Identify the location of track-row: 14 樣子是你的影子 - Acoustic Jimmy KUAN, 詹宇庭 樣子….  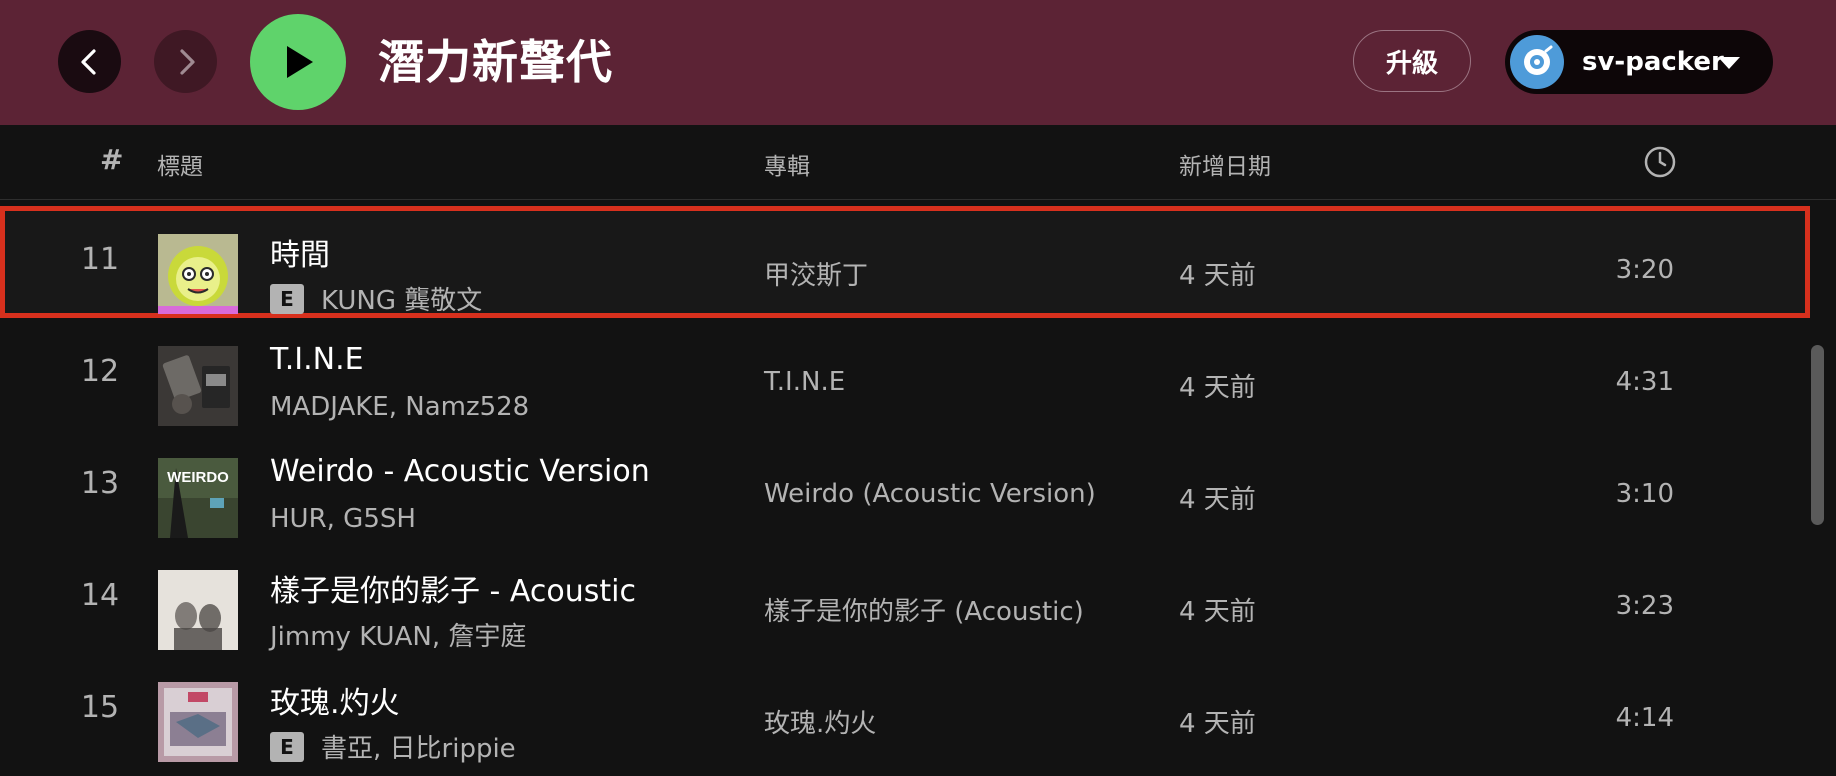
(905, 598).